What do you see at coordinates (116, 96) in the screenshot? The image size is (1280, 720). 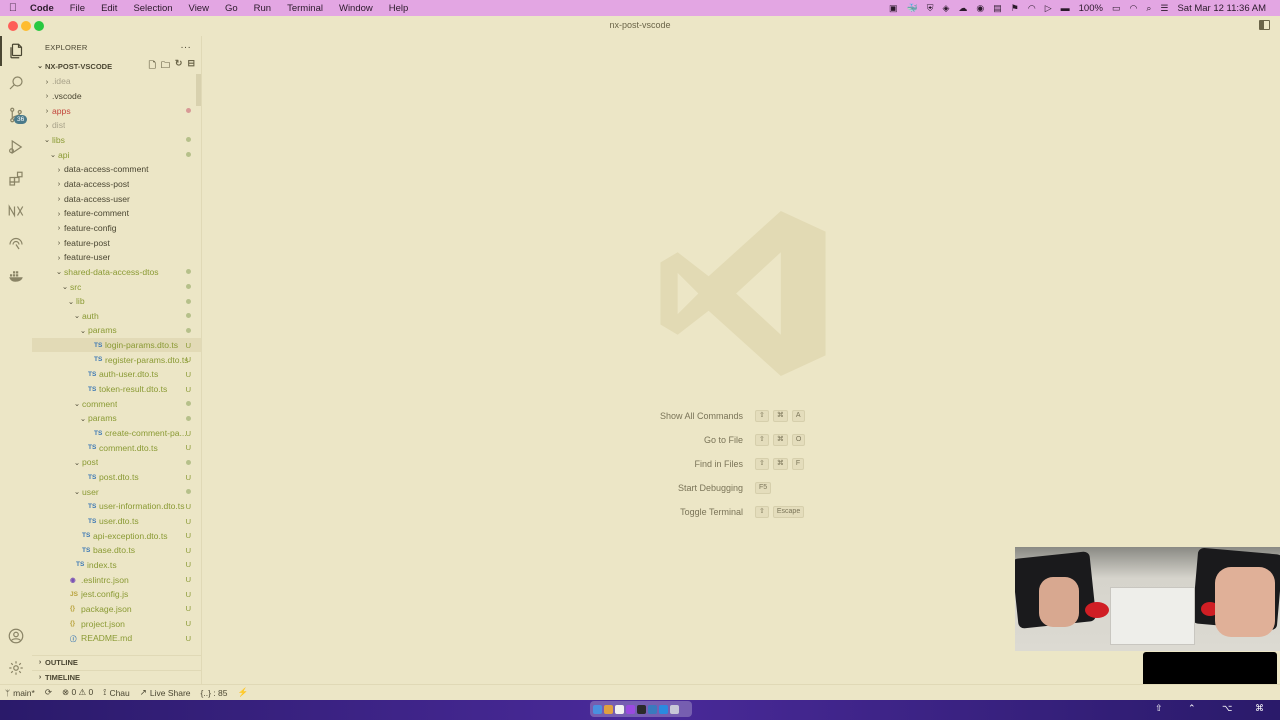 I see `tree-folder-row: › .vscode` at bounding box center [116, 96].